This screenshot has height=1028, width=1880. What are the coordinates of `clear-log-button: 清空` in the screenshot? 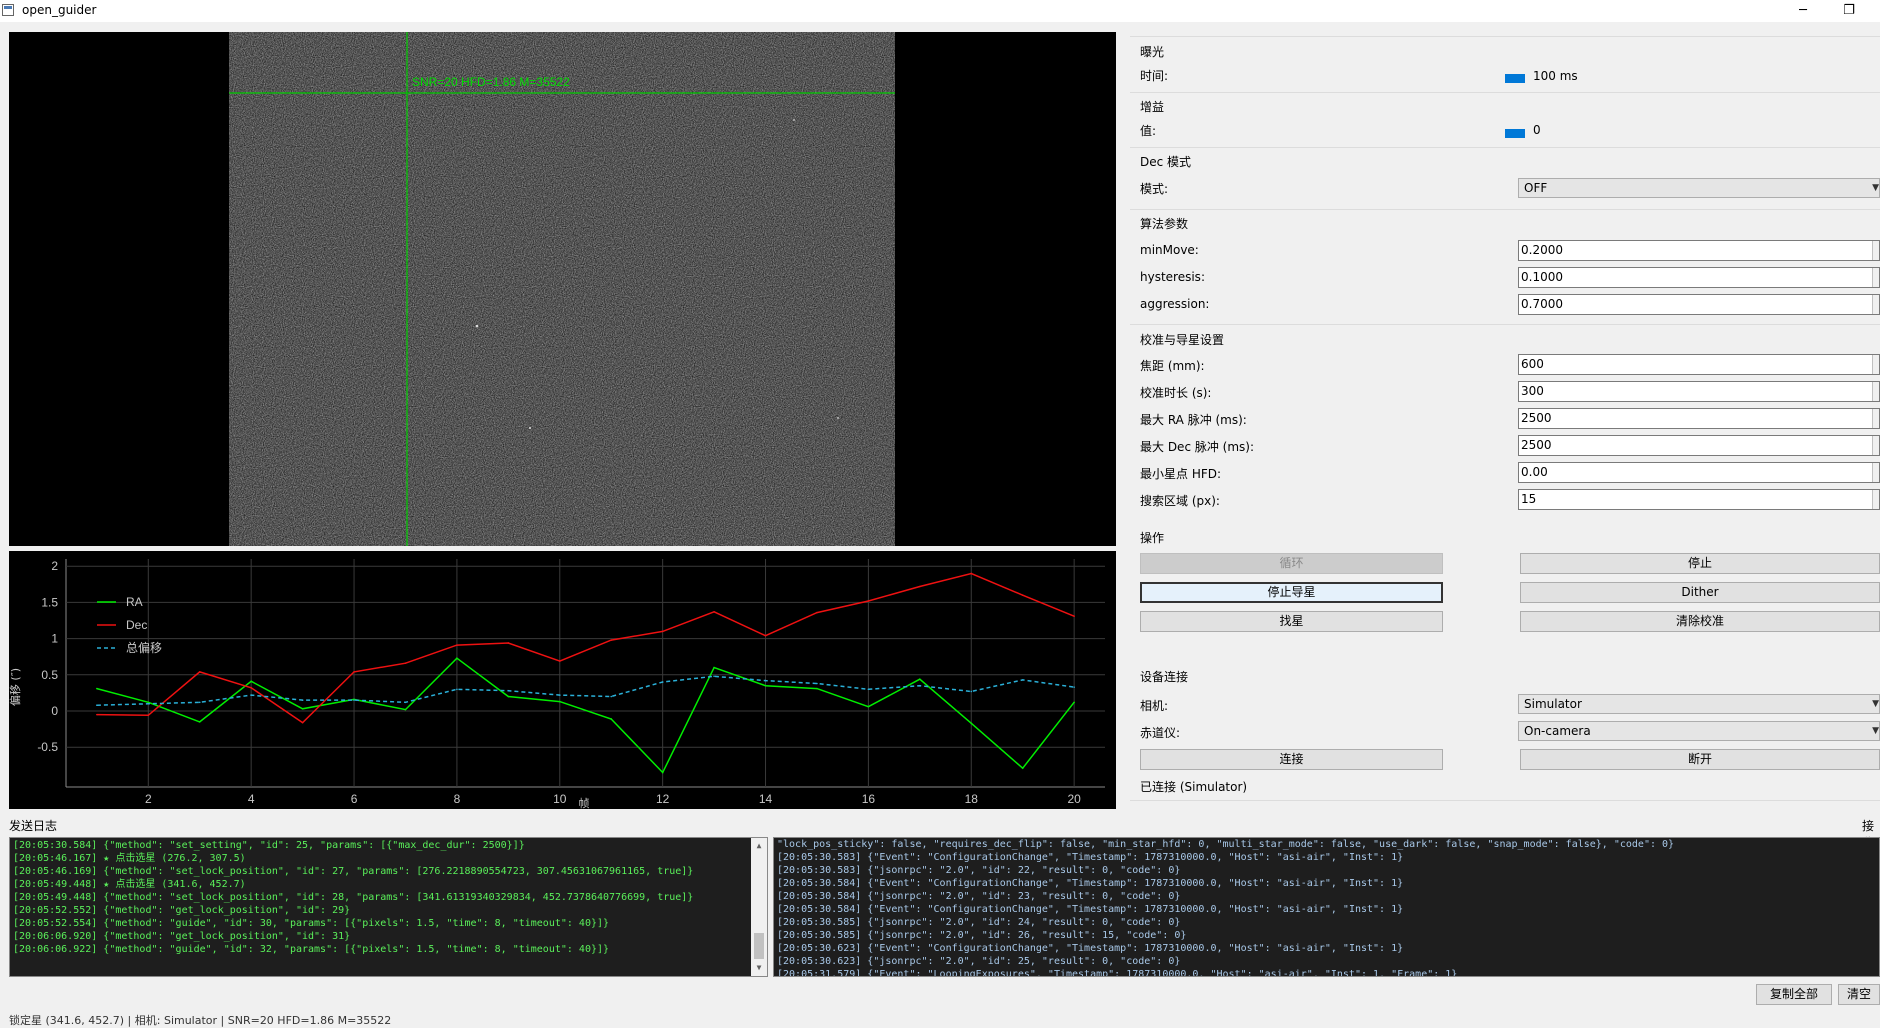 It's located at (1859, 994).